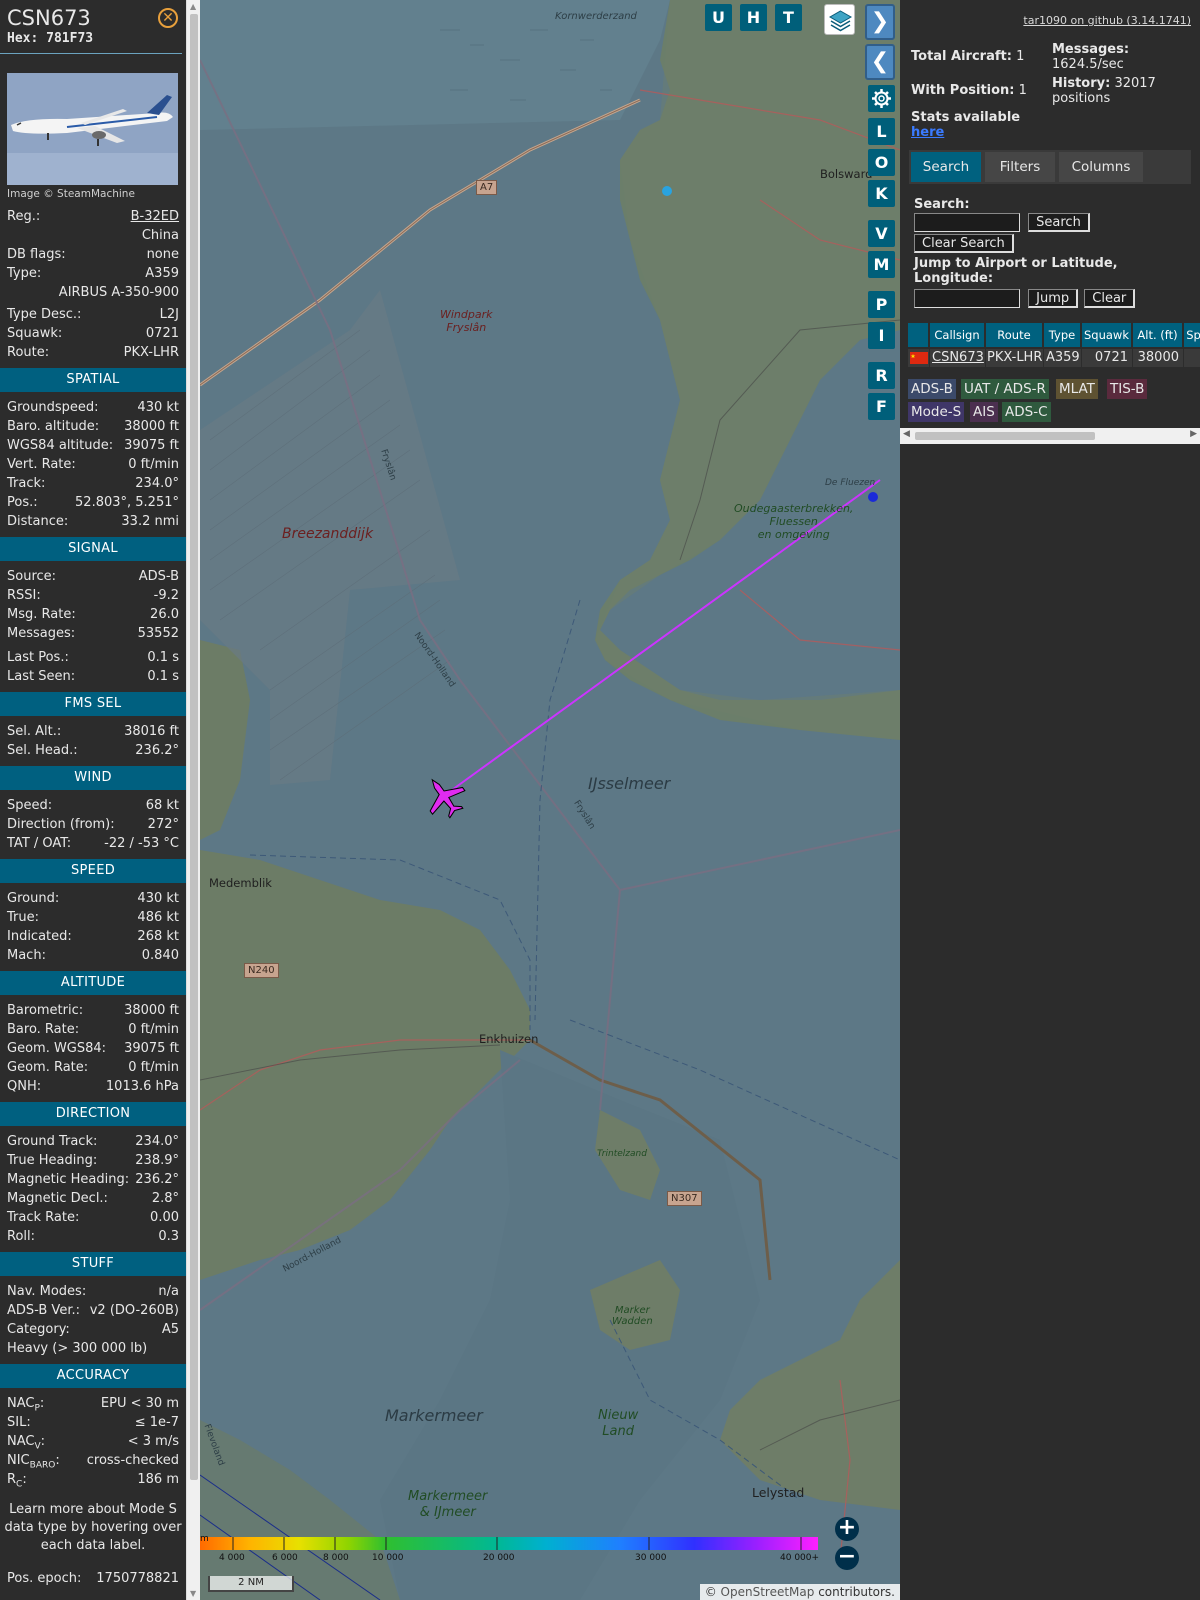  What do you see at coordinates (881, 406) in the screenshot?
I see `button-f: F` at bounding box center [881, 406].